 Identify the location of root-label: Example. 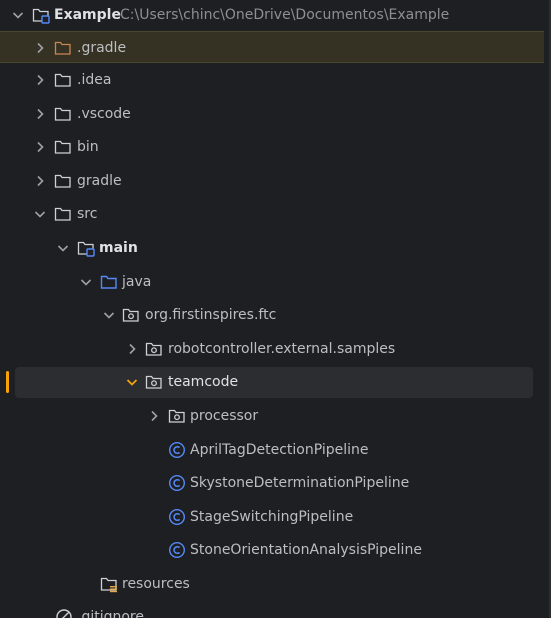
(87, 15).